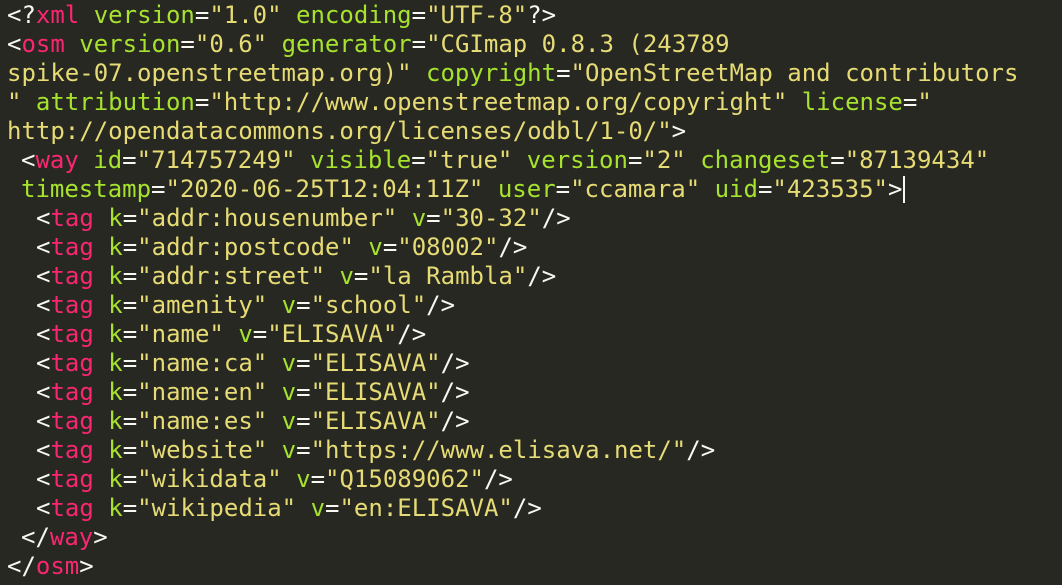 The height and width of the screenshot is (585, 1062). I want to click on punct: <?, so click(21, 15).